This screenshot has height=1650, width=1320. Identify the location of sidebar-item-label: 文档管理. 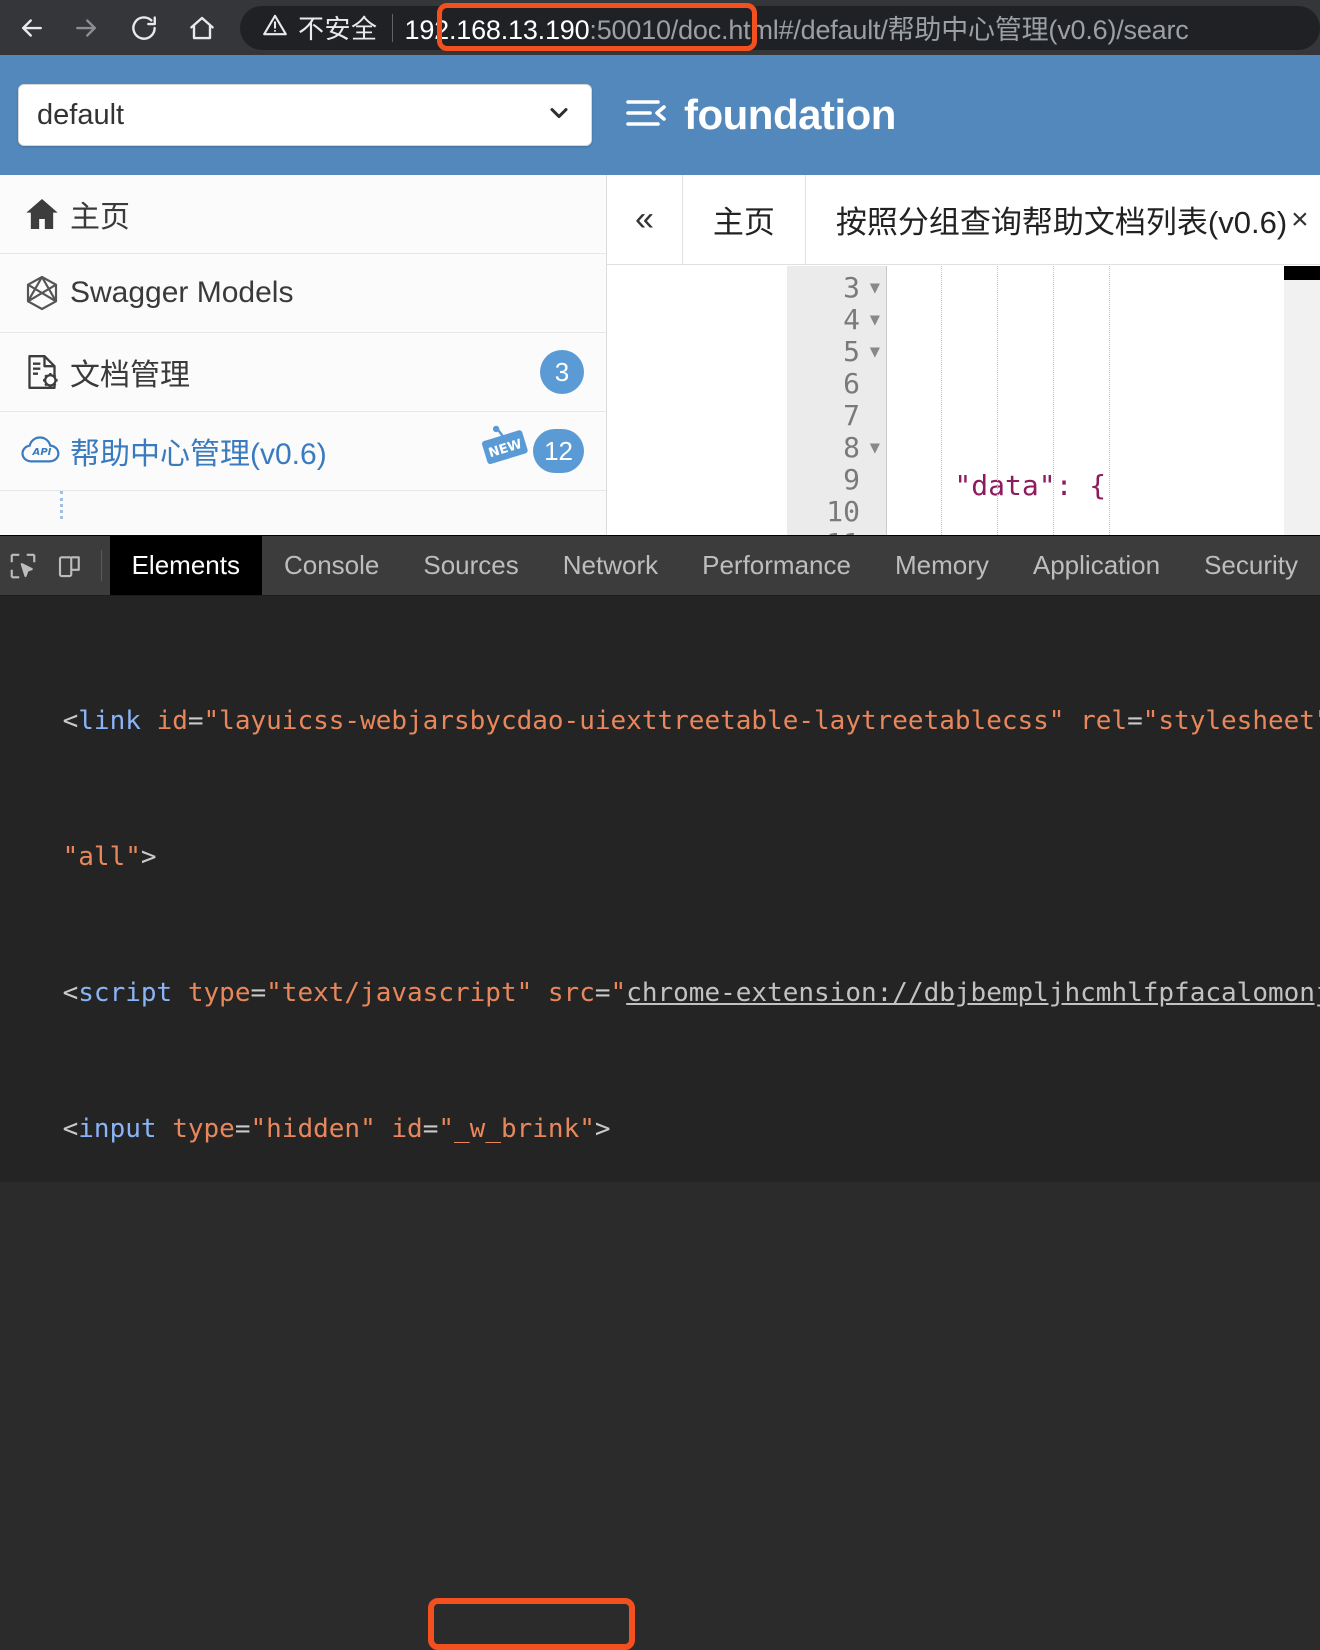
(130, 375).